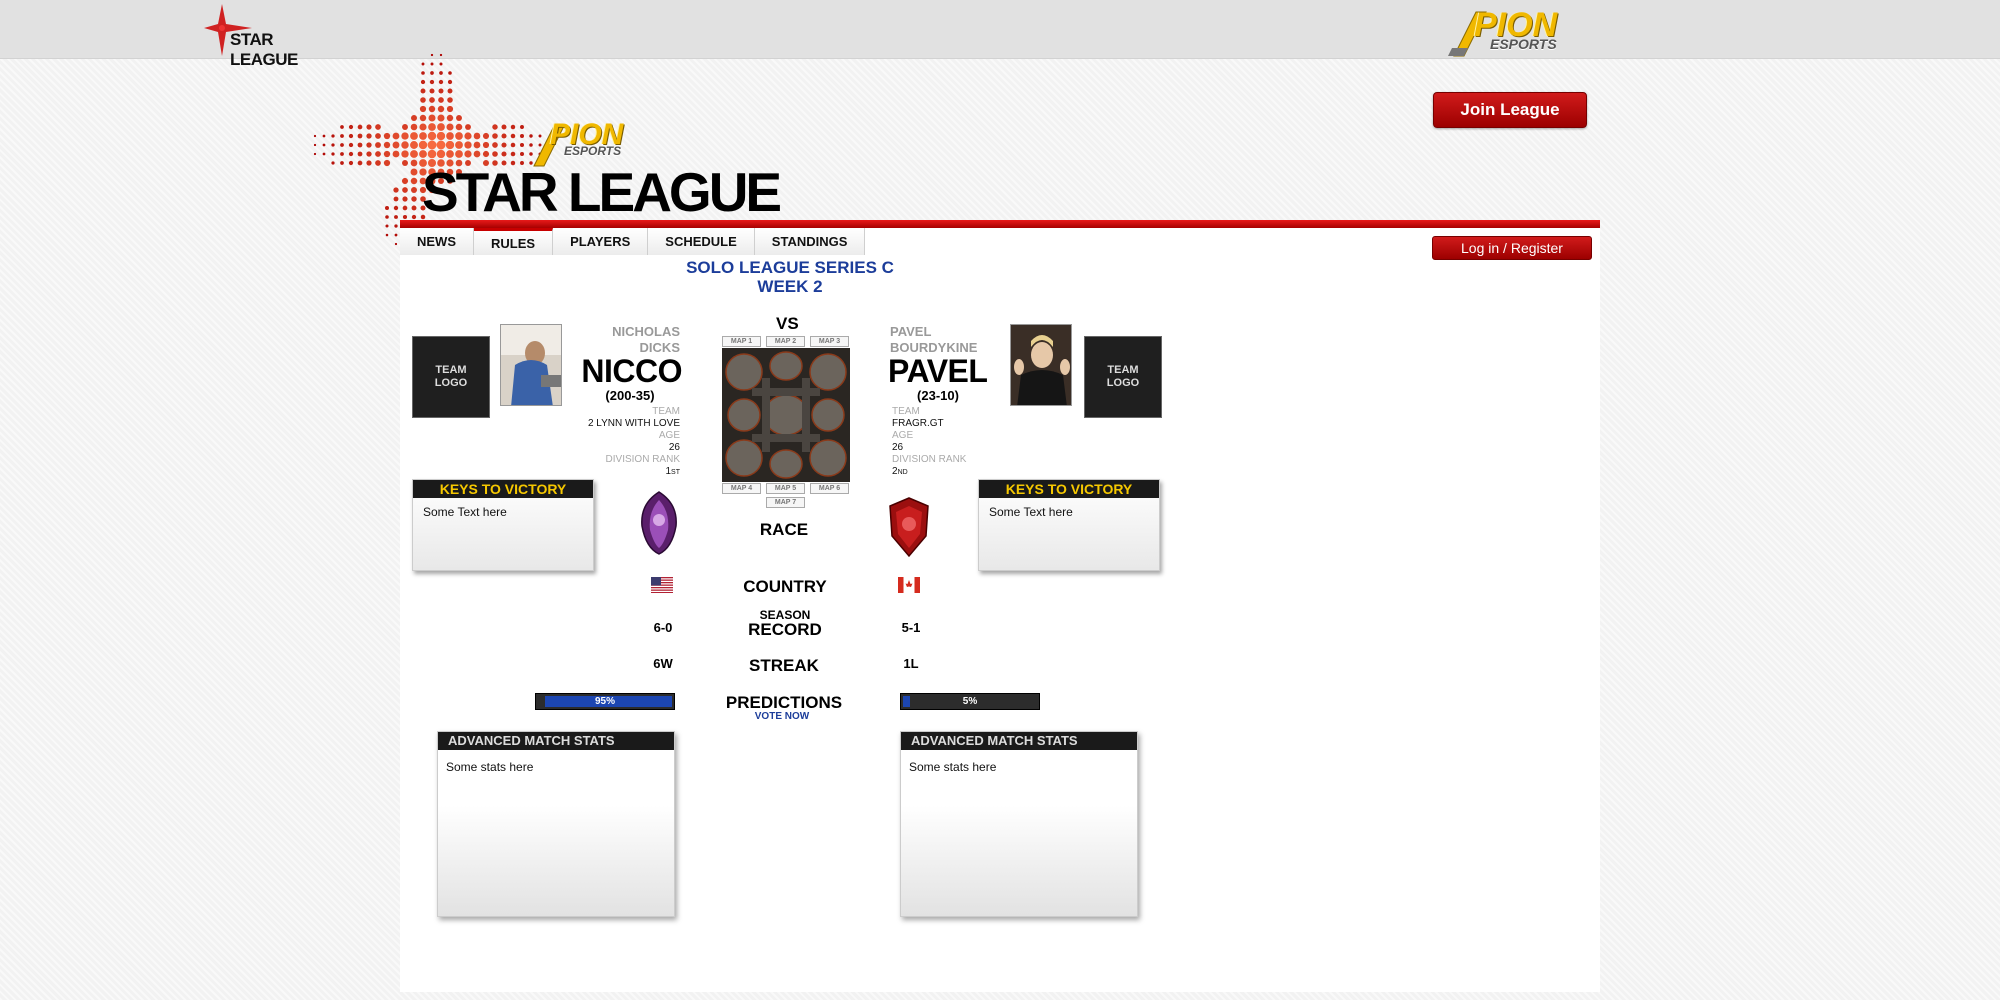 This screenshot has height=1000, width=2000. I want to click on player2-streak: 1L, so click(911, 663).